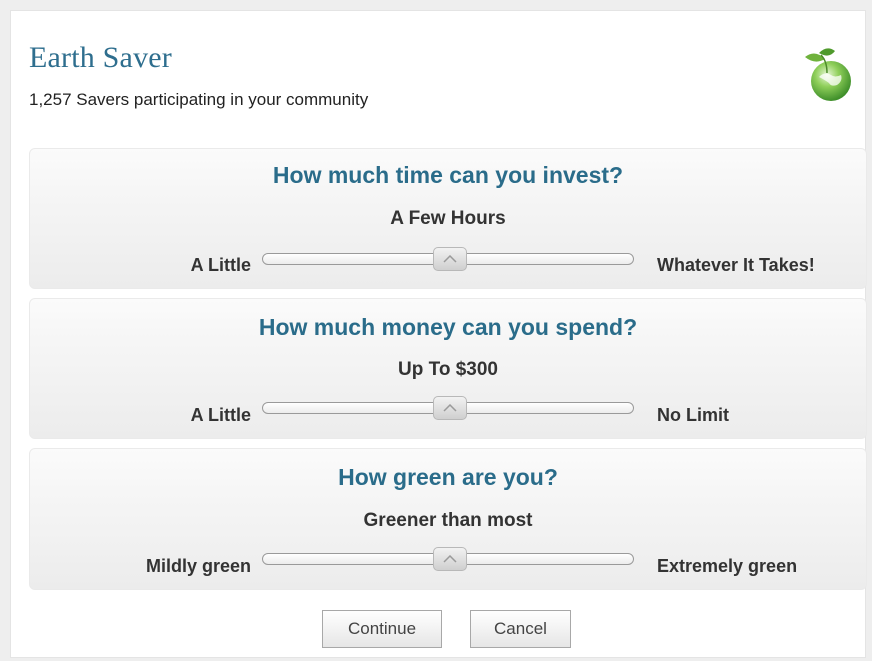 This screenshot has width=872, height=661. Describe the element at coordinates (198, 566) in the screenshot. I see `green-min-label: Mildly green` at that location.